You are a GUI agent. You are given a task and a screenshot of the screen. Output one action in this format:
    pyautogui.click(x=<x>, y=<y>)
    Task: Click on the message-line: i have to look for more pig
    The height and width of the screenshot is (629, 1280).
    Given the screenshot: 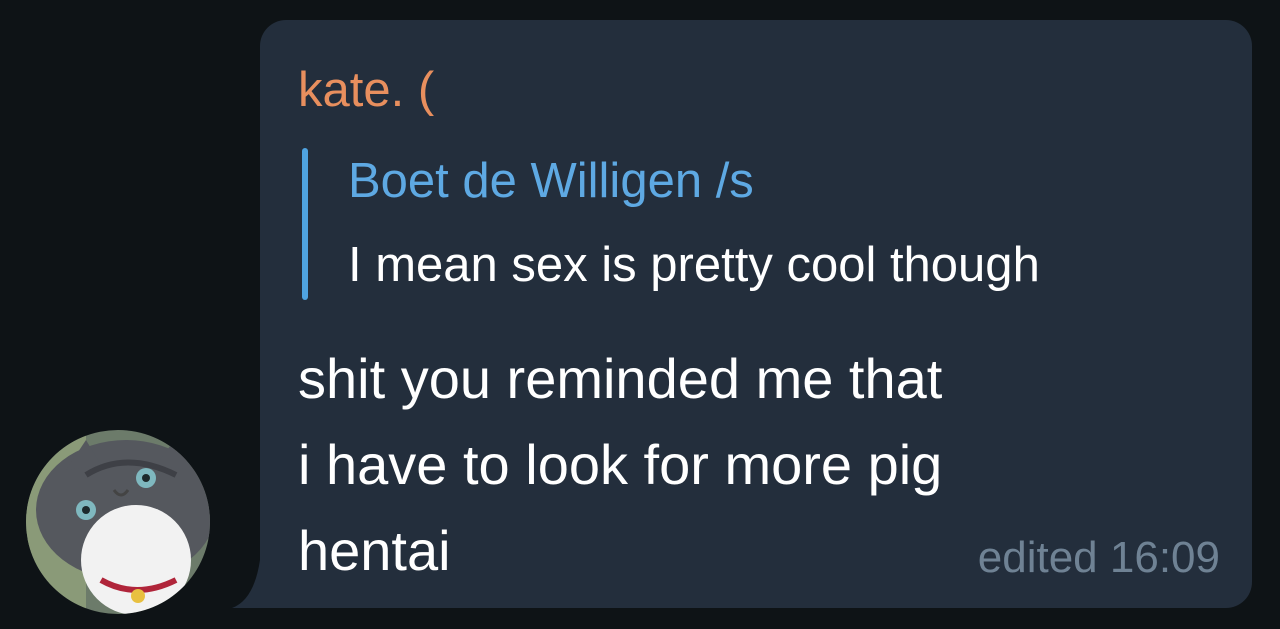 What is the action you would take?
    pyautogui.click(x=620, y=464)
    